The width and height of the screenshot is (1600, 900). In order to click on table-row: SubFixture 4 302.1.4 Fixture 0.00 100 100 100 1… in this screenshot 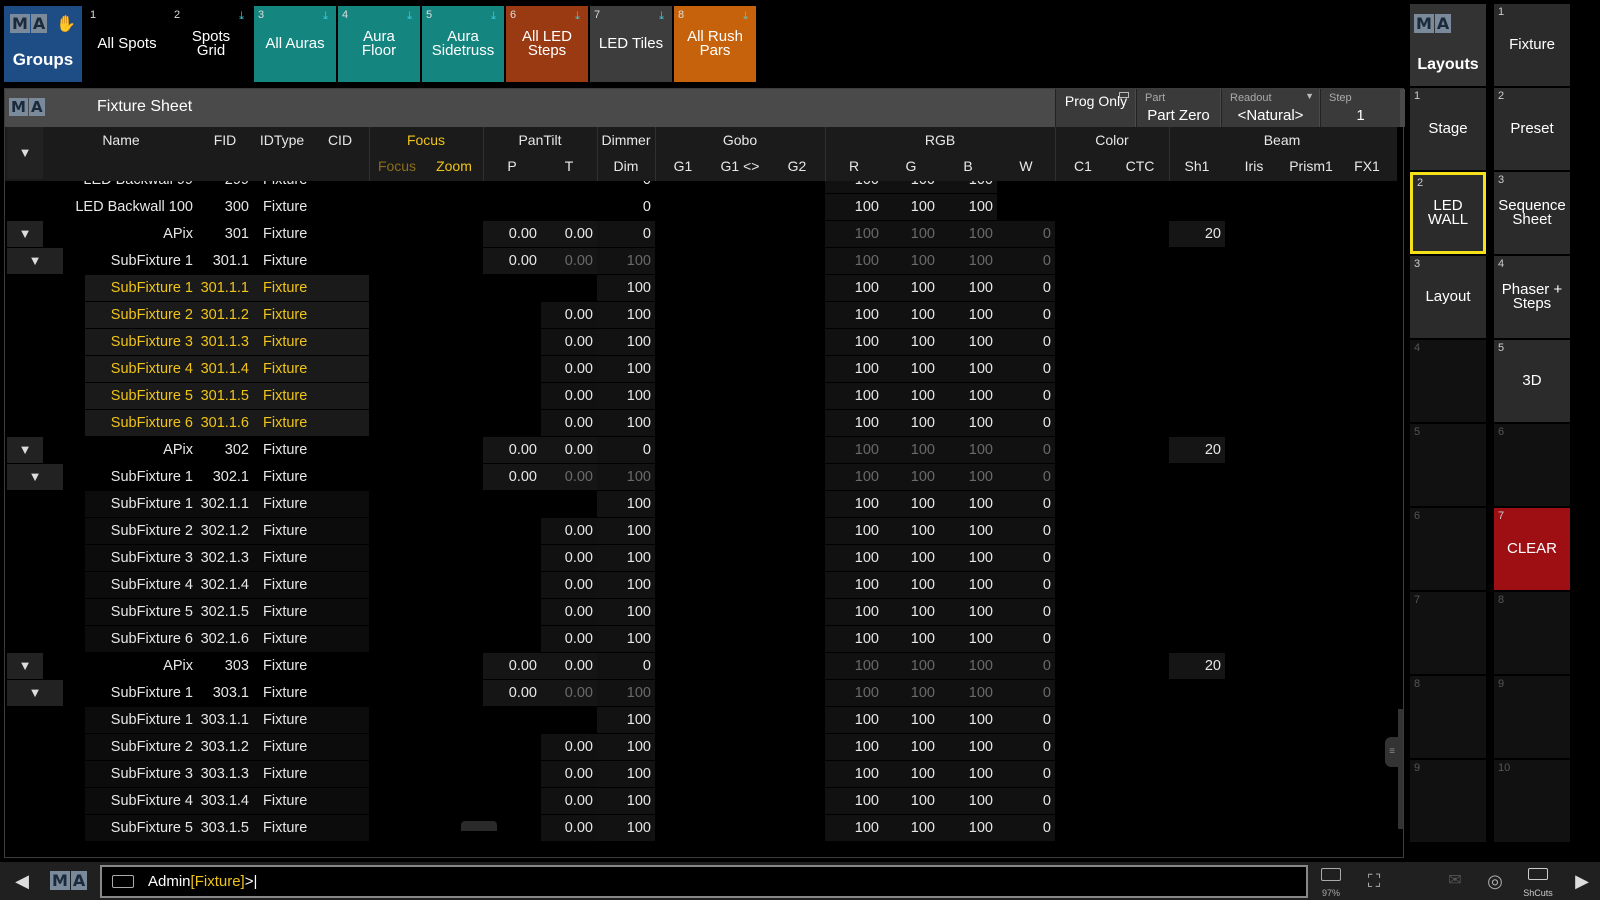, I will do `click(701, 585)`.